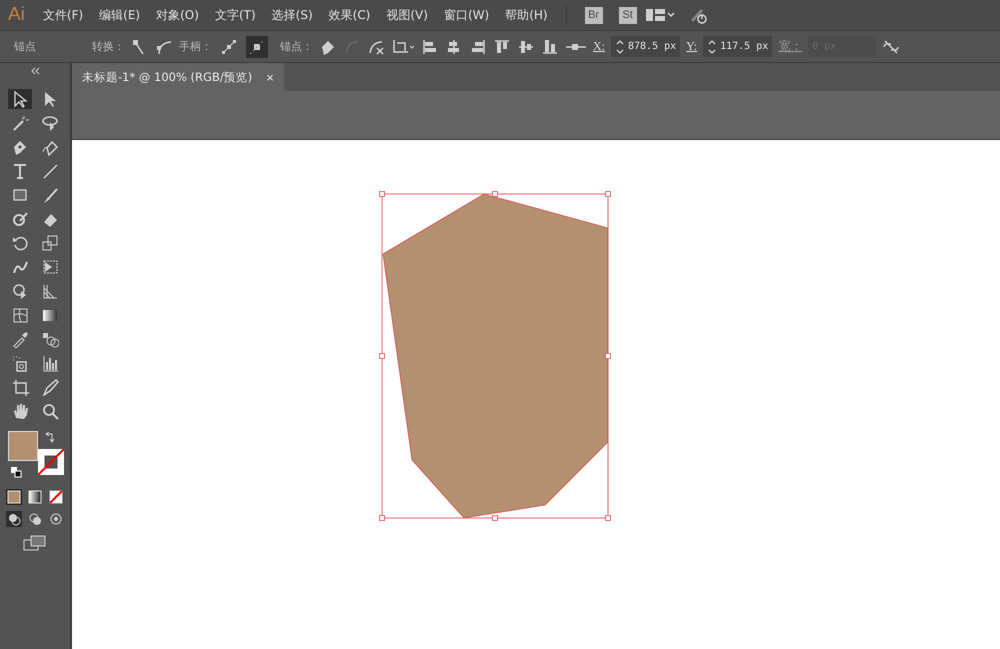 The width and height of the screenshot is (1000, 649). What do you see at coordinates (50, 291) in the screenshot?
I see `perspective-grid-icon` at bounding box center [50, 291].